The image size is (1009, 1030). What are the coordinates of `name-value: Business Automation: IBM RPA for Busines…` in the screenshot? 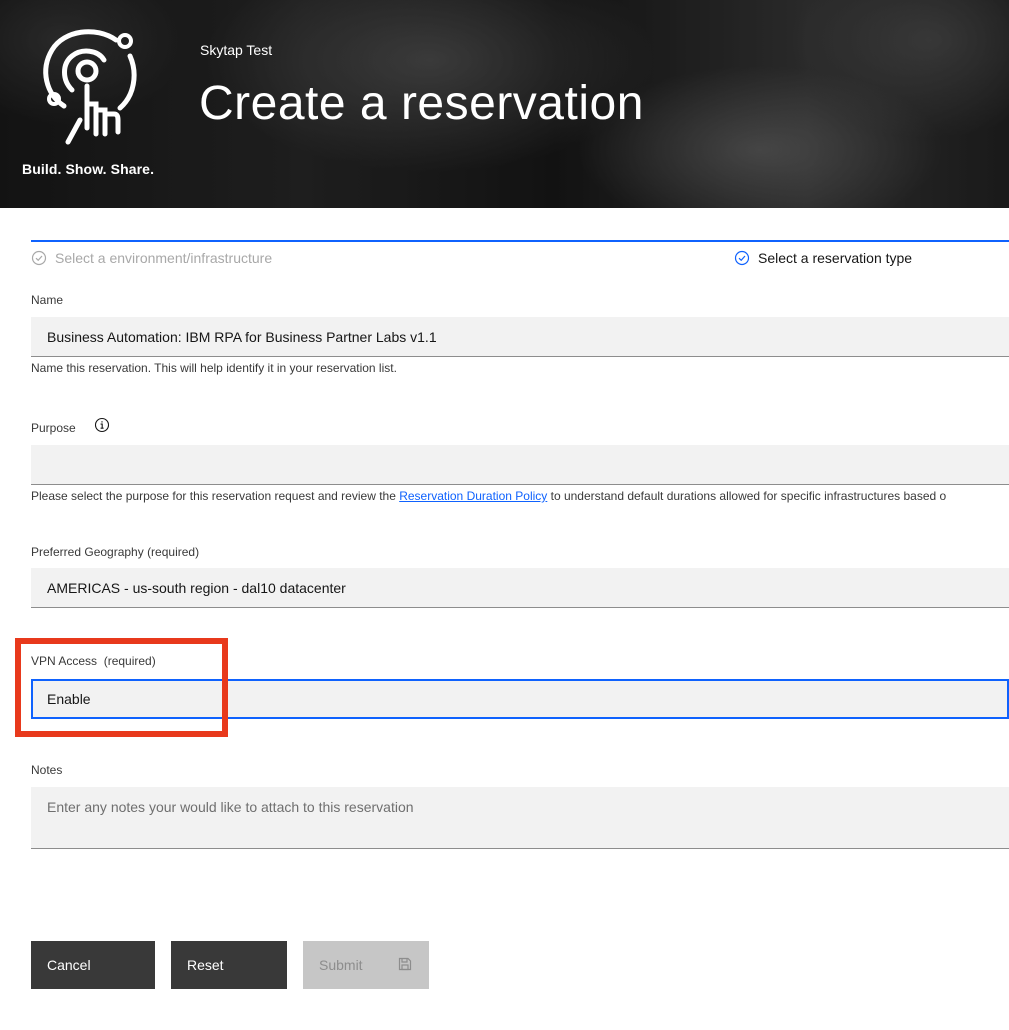 It's located at (242, 336).